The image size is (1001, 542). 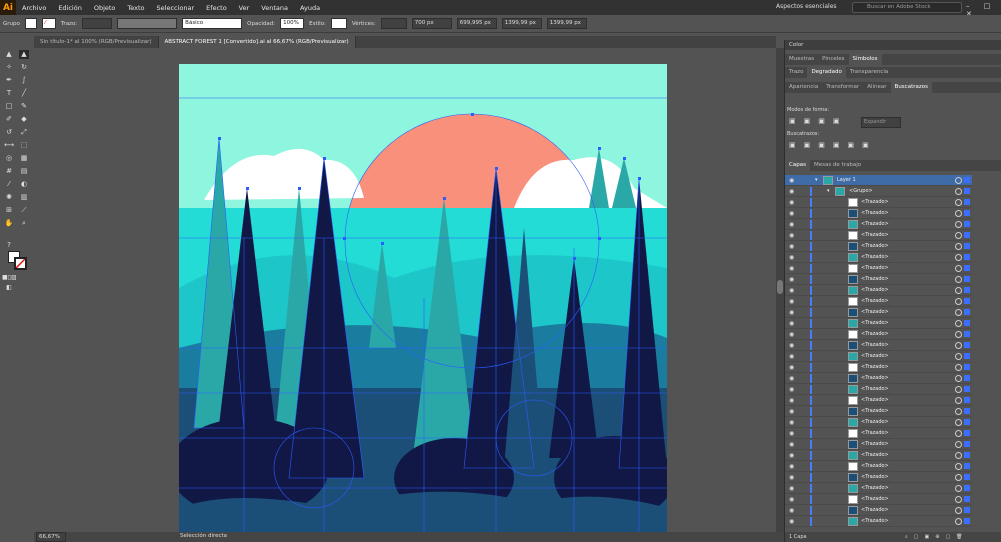 I want to click on menu-objeto: Objeto, so click(x=105, y=8).